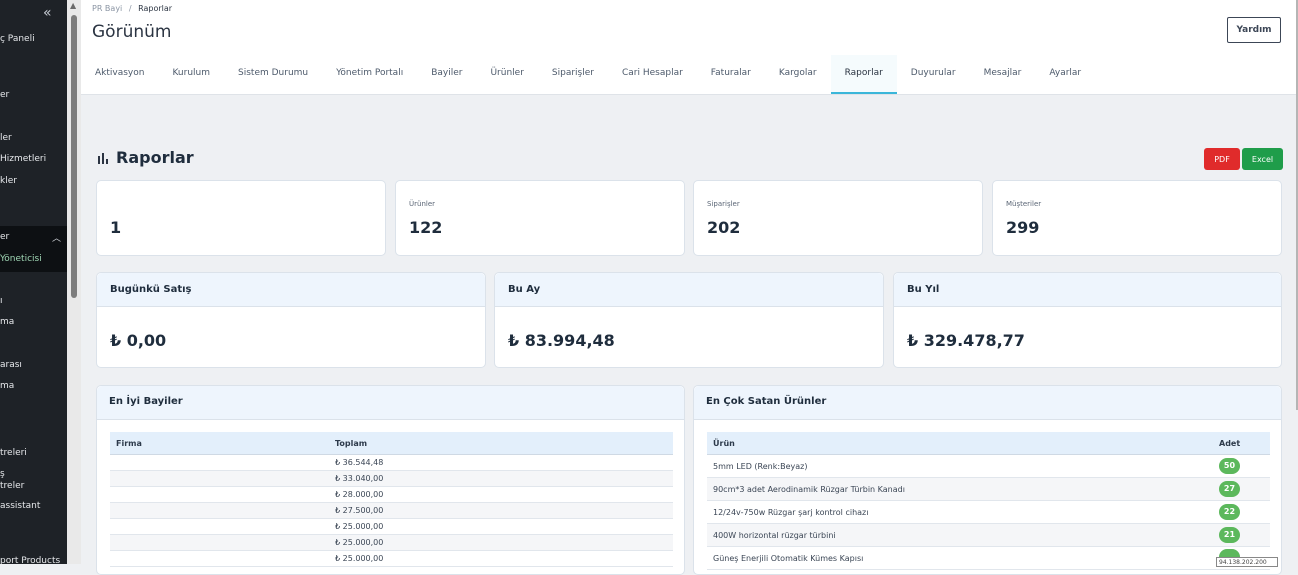 The height and width of the screenshot is (575, 1298). Describe the element at coordinates (151, 289) in the screenshot. I see `sales-label: Bugünkü Satış` at that location.